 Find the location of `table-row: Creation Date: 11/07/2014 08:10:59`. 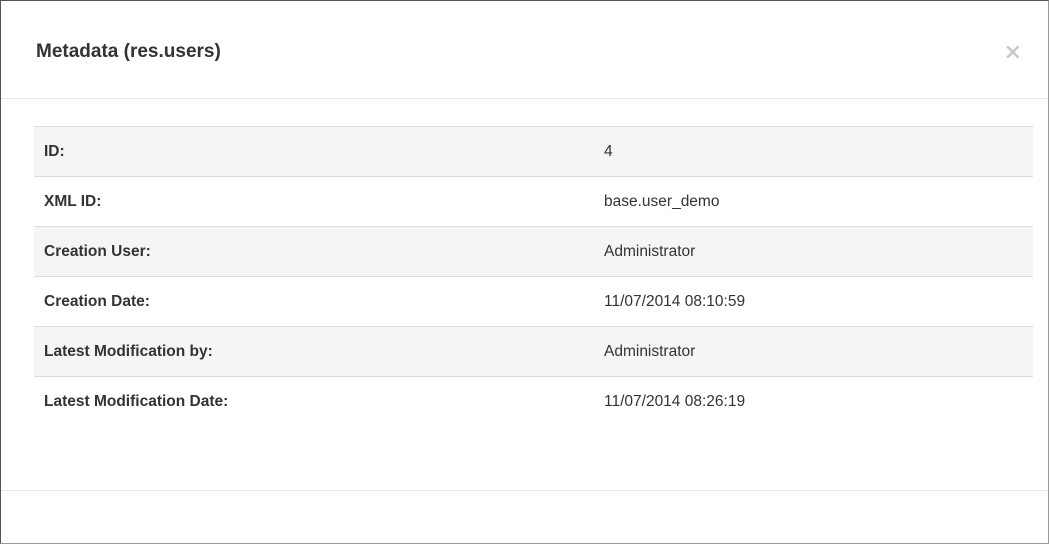

table-row: Creation Date: 11/07/2014 08:10:59 is located at coordinates (533, 301).